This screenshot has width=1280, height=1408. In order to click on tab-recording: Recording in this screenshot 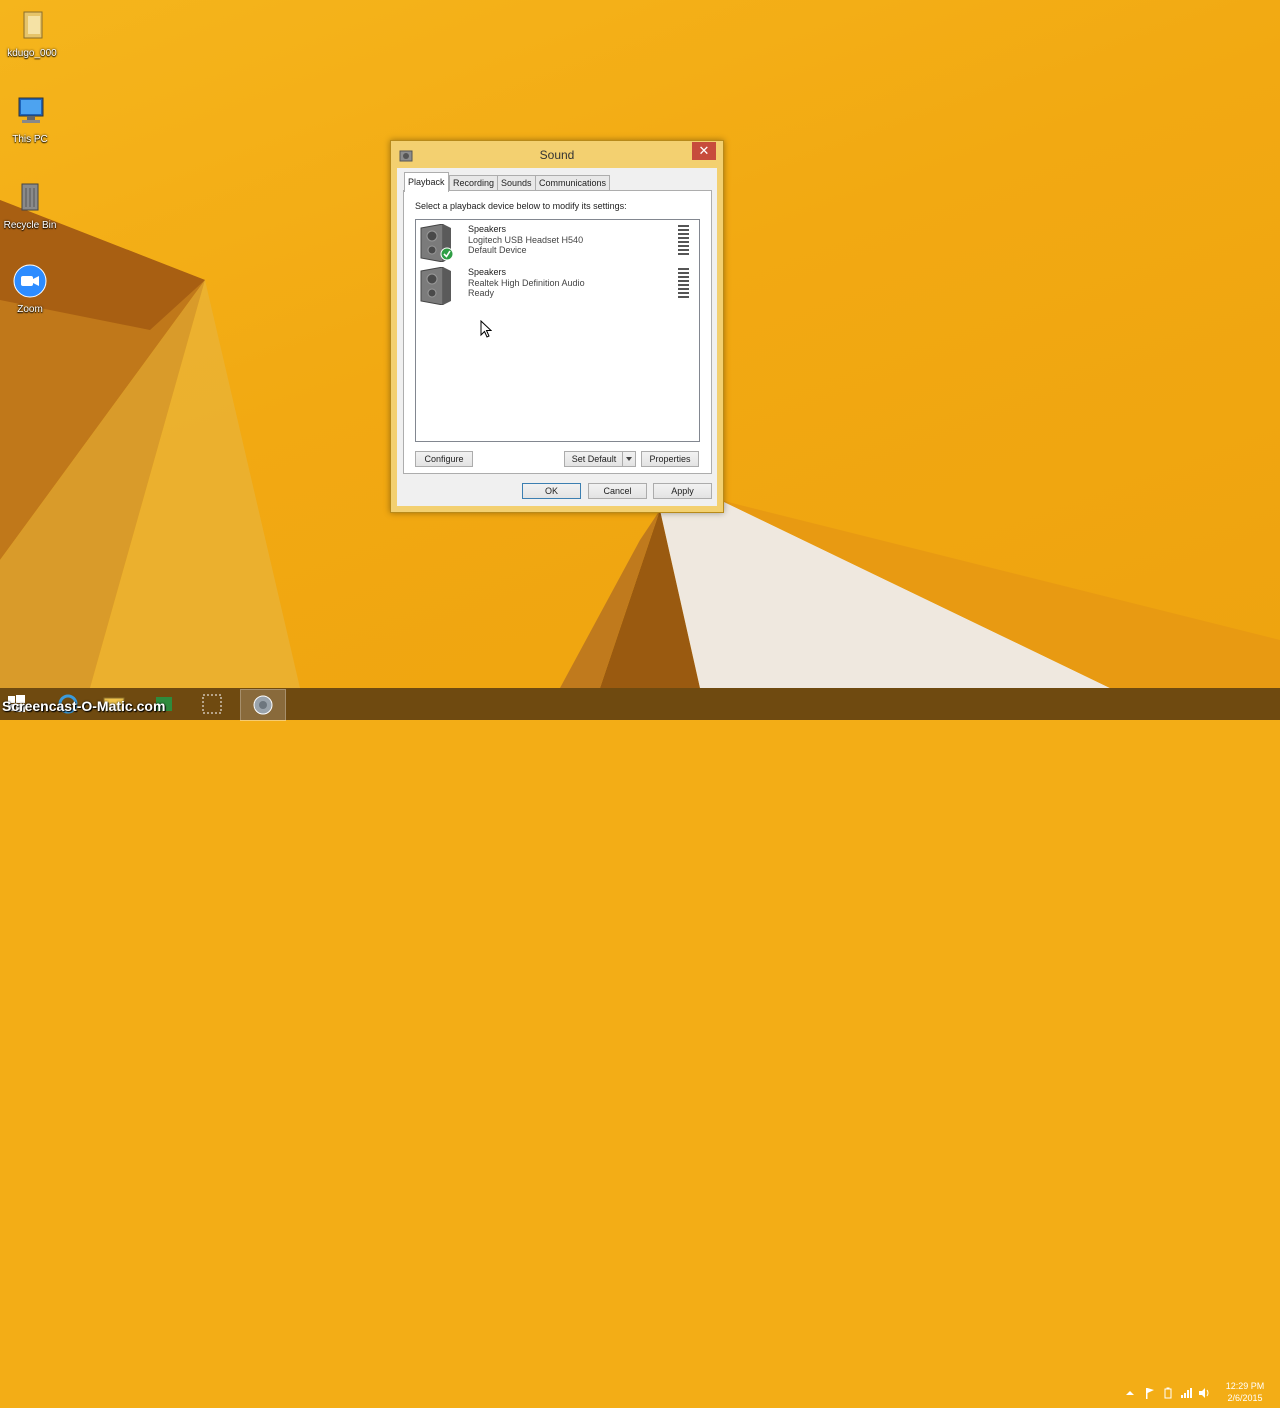, I will do `click(474, 183)`.